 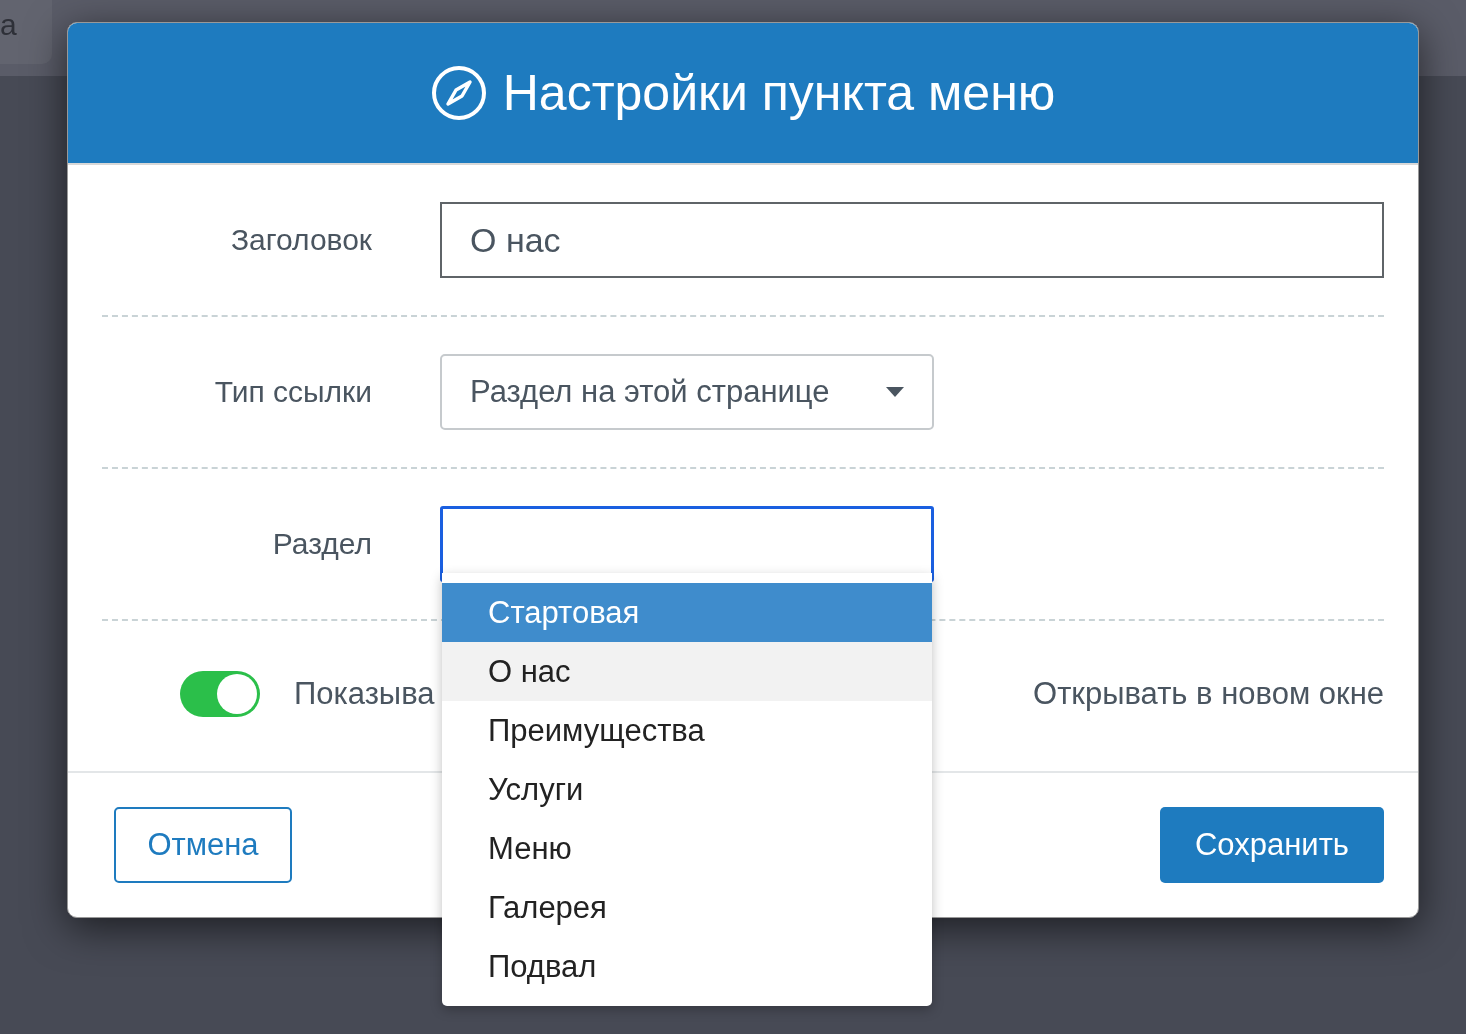 What do you see at coordinates (687, 612) in the screenshot?
I see `dropdown-option: Стартовая` at bounding box center [687, 612].